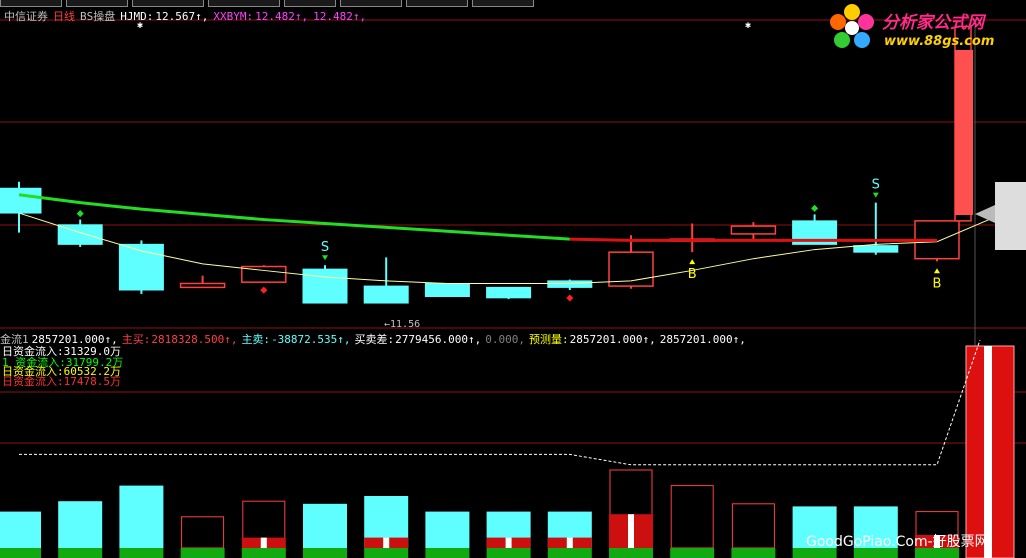 The image size is (1026, 558). What do you see at coordinates (340, 16) in the screenshot?
I see `extra-value: 12.482↑,` at bounding box center [340, 16].